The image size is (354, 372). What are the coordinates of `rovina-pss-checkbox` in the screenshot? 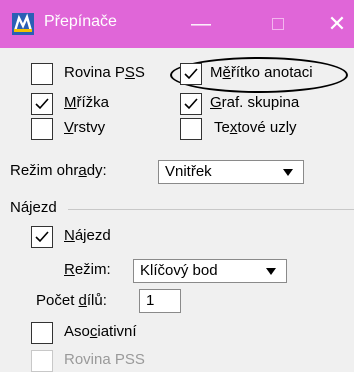 It's located at (42, 74).